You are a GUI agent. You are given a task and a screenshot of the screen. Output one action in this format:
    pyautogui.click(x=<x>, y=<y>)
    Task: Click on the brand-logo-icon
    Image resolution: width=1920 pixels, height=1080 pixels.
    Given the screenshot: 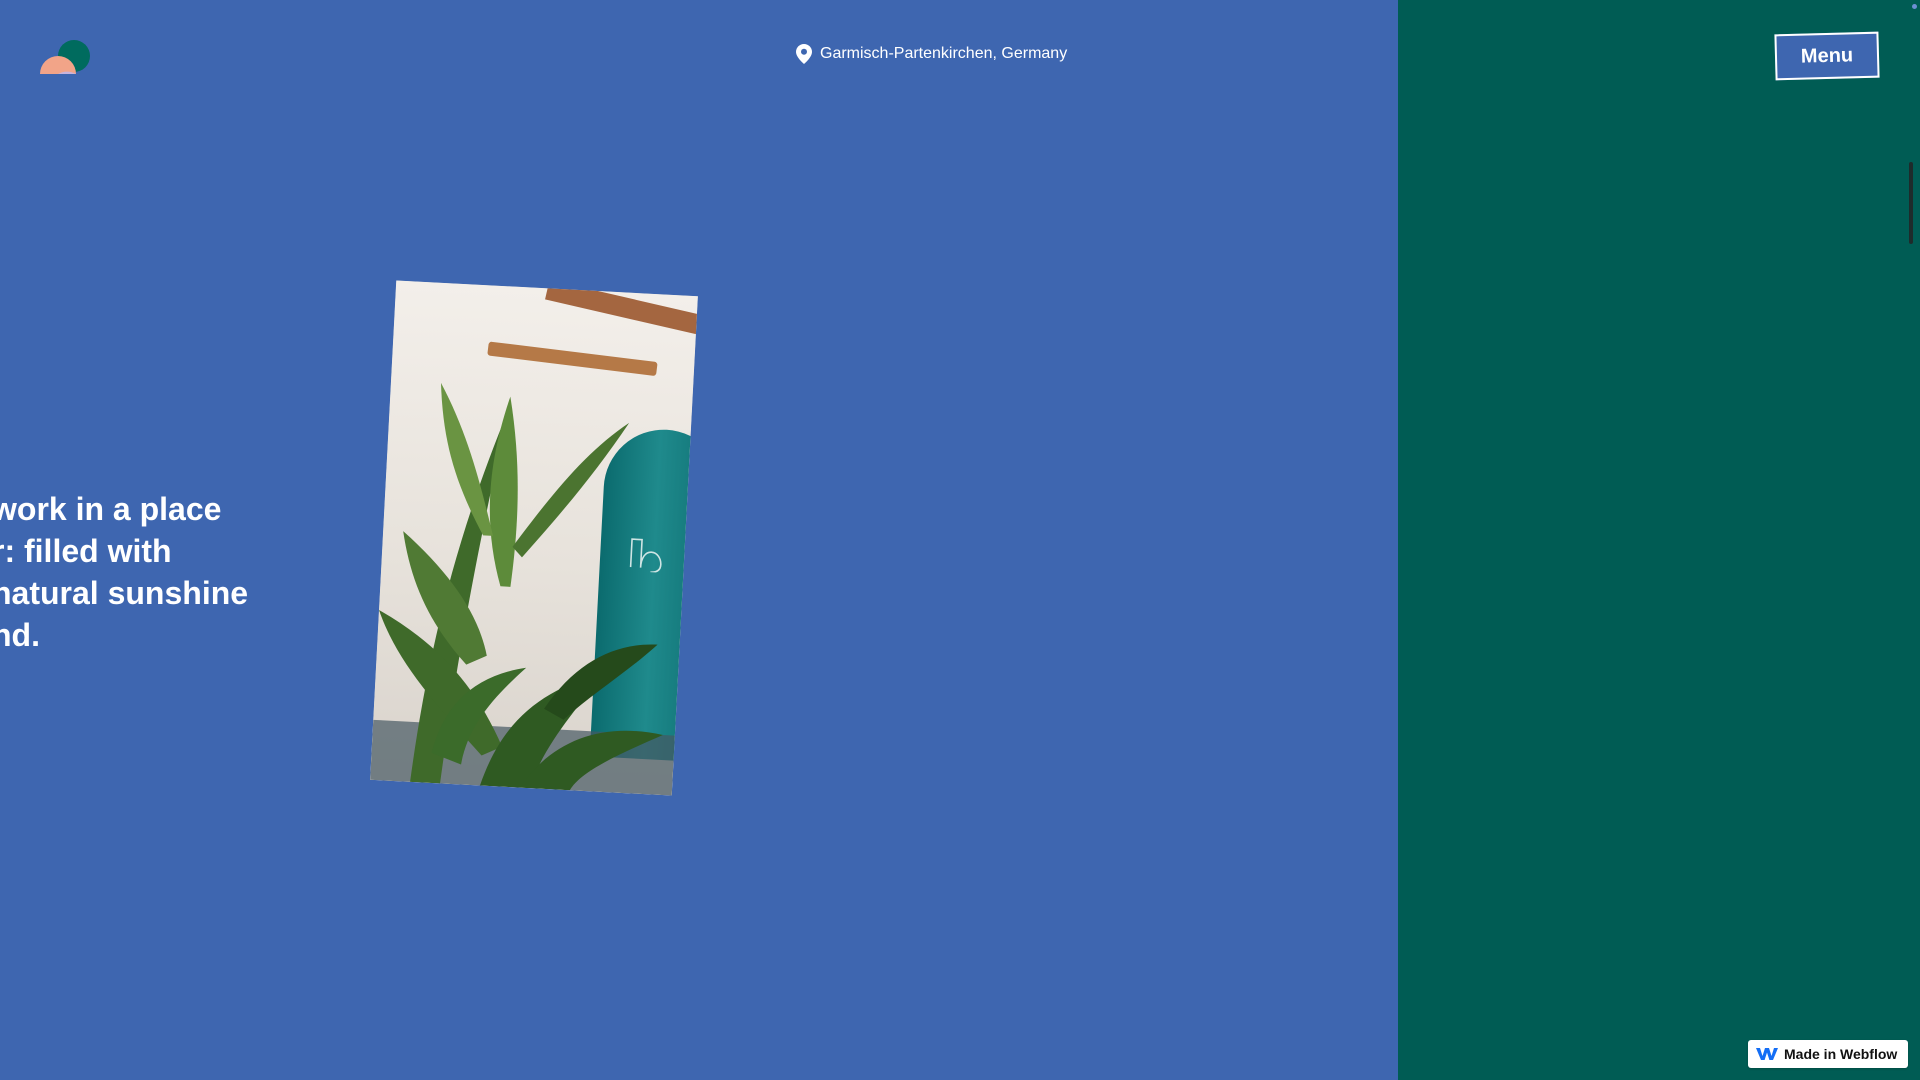 What is the action you would take?
    pyautogui.click(x=66, y=57)
    